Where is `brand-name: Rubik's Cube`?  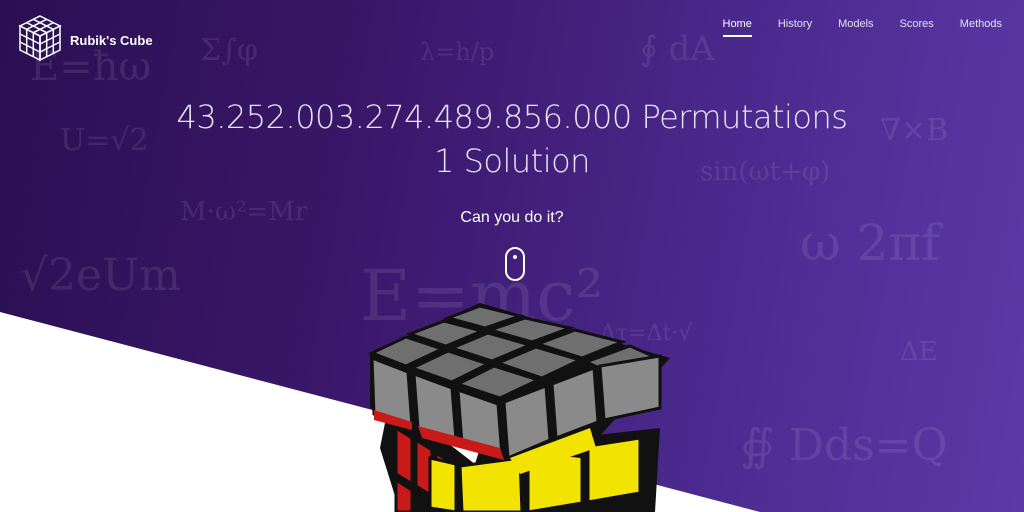
brand-name: Rubik's Cube is located at coordinates (111, 40).